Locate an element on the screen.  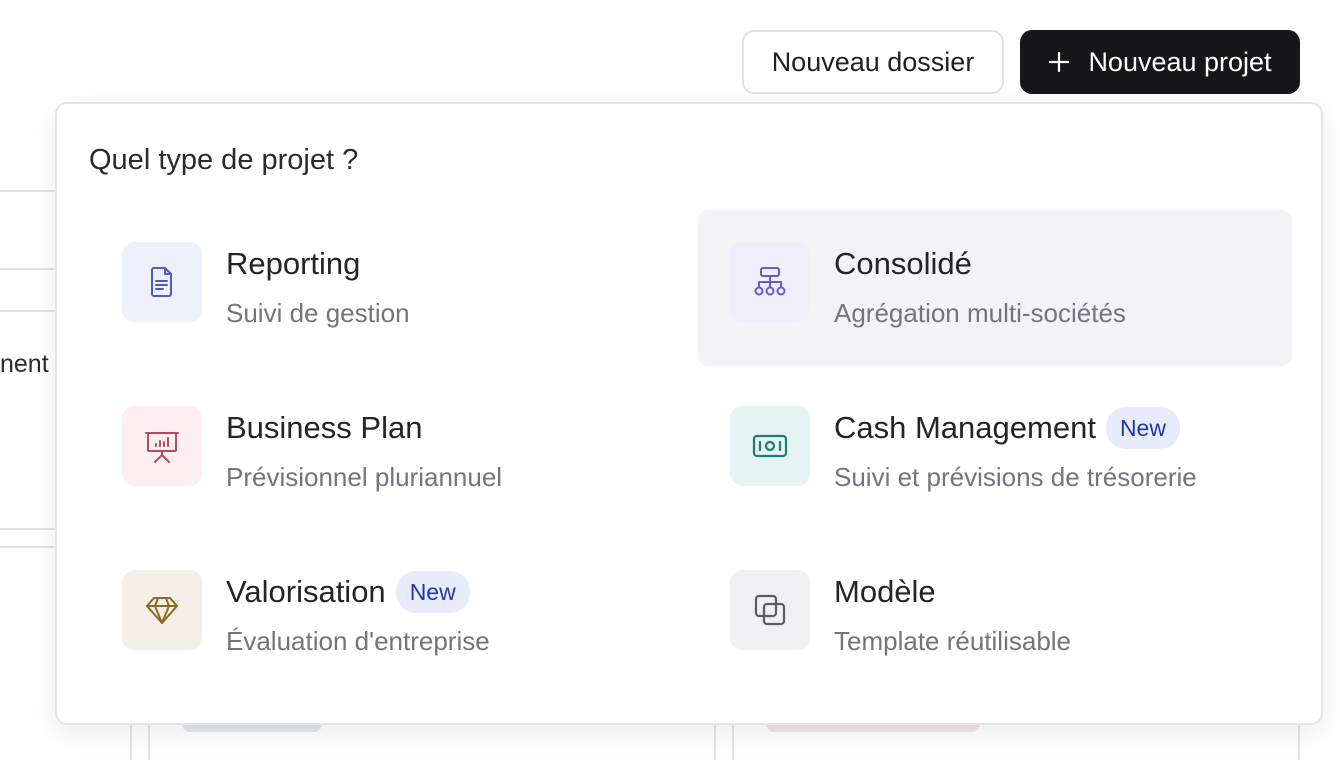
hierarchy-icon is located at coordinates (770, 282).